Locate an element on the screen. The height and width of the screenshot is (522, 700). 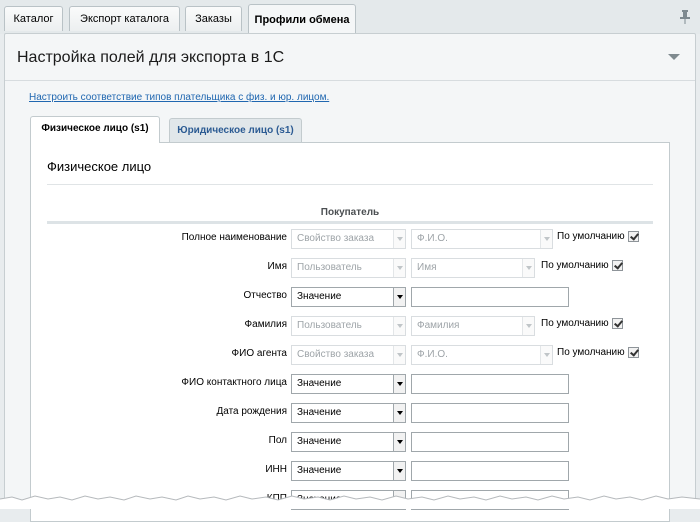
tab-orders: Заказы is located at coordinates (213, 18).